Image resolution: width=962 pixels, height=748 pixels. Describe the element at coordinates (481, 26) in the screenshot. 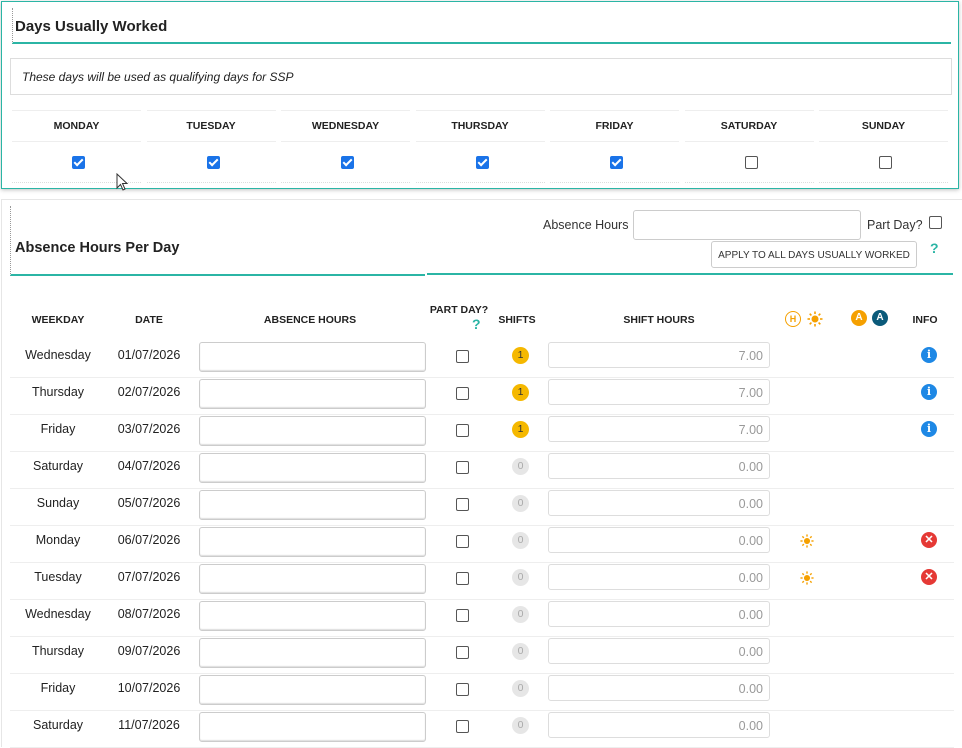

I see `days-panel-header: Days Usually Worked` at that location.